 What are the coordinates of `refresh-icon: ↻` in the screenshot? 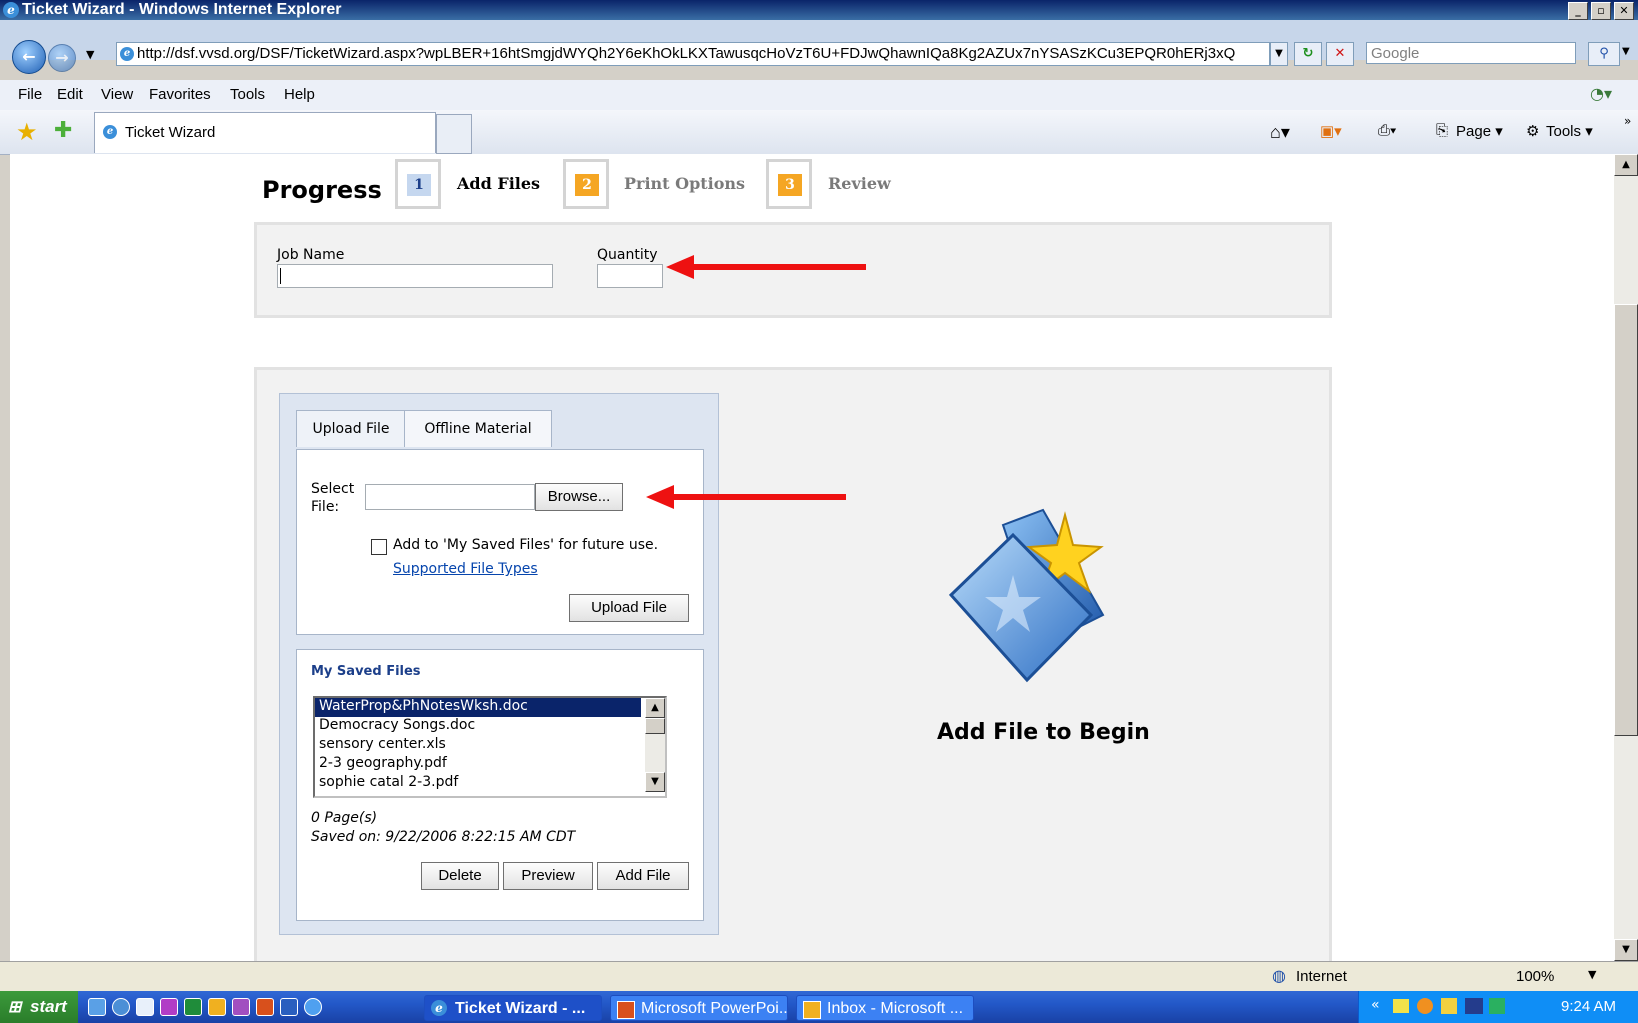 It's located at (1308, 54).